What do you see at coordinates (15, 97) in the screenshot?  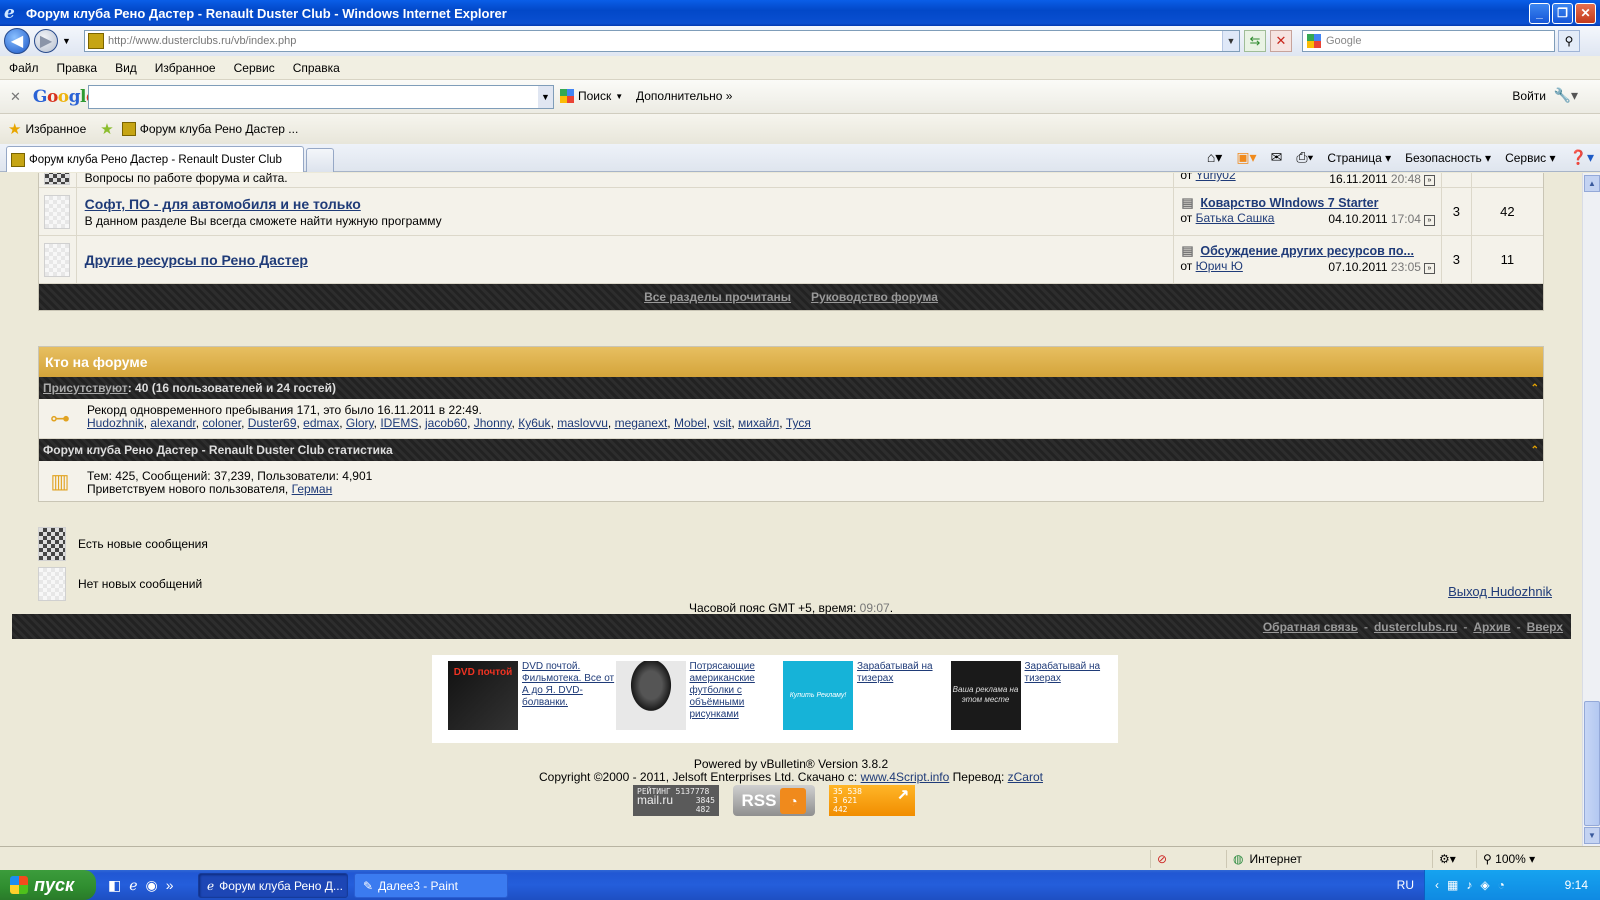 I see `close-toolbar-icon: ✕` at bounding box center [15, 97].